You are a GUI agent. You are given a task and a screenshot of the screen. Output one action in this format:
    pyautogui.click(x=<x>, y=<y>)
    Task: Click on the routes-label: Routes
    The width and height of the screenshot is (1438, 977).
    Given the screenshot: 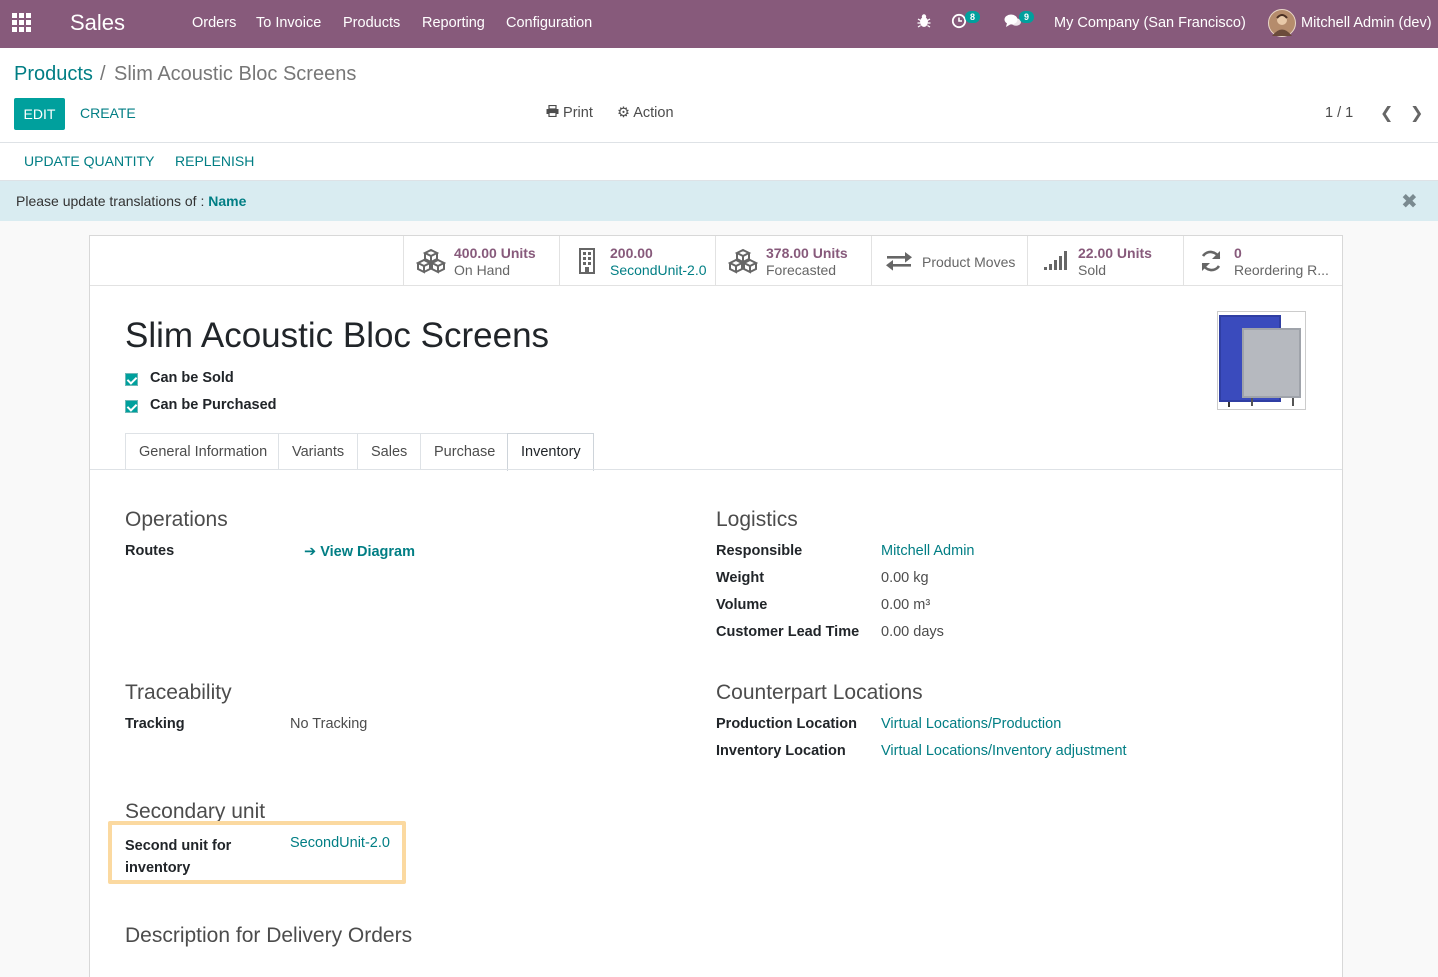 What is the action you would take?
    pyautogui.click(x=150, y=551)
    